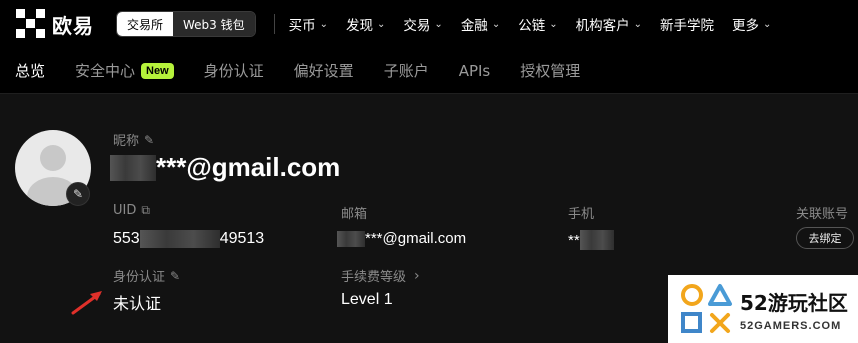  I want to click on nickname-row: ***@gmail.com, so click(225, 167).